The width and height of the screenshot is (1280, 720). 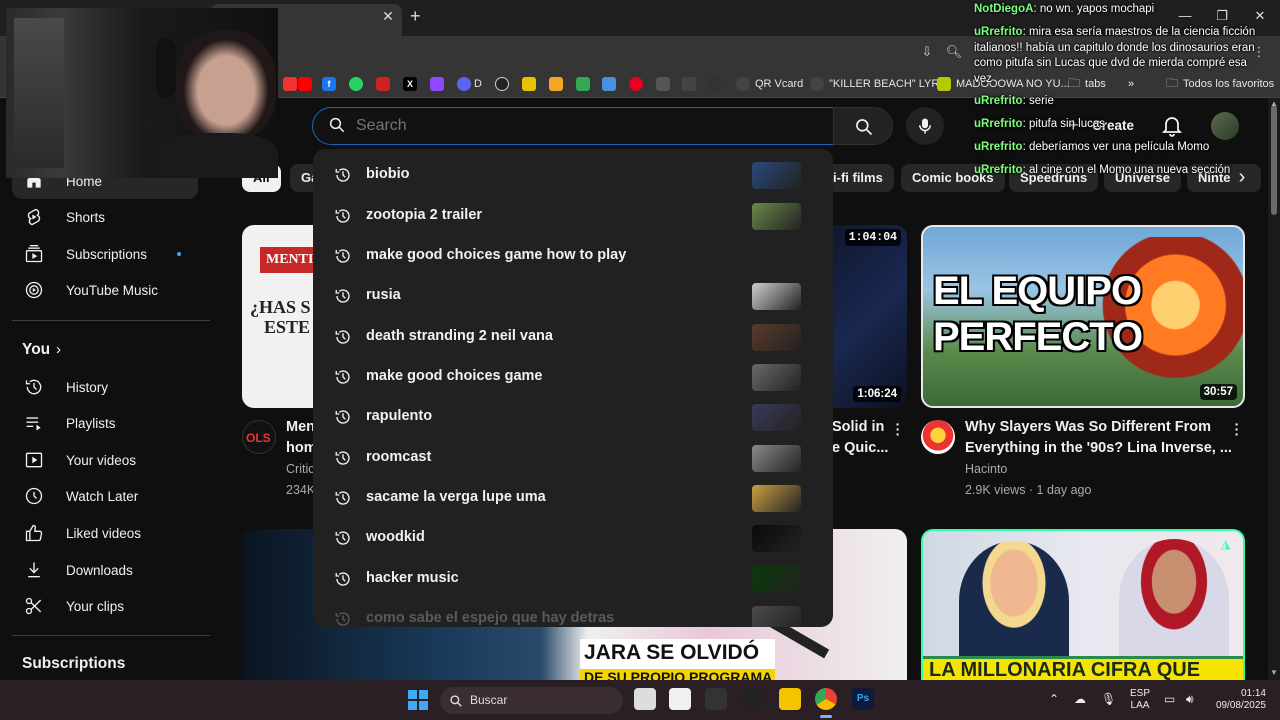 What do you see at coordinates (52, 351) in the screenshot?
I see `you-section-header: You ›` at bounding box center [52, 351].